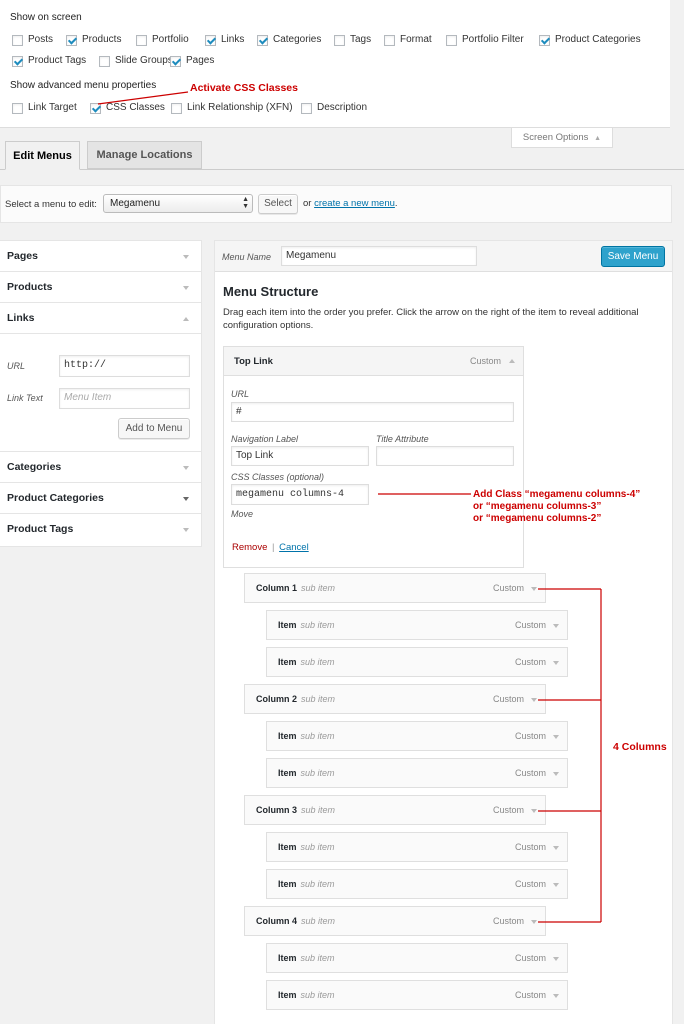  I want to click on accordion-product-tags: Product Tags, so click(100, 530).